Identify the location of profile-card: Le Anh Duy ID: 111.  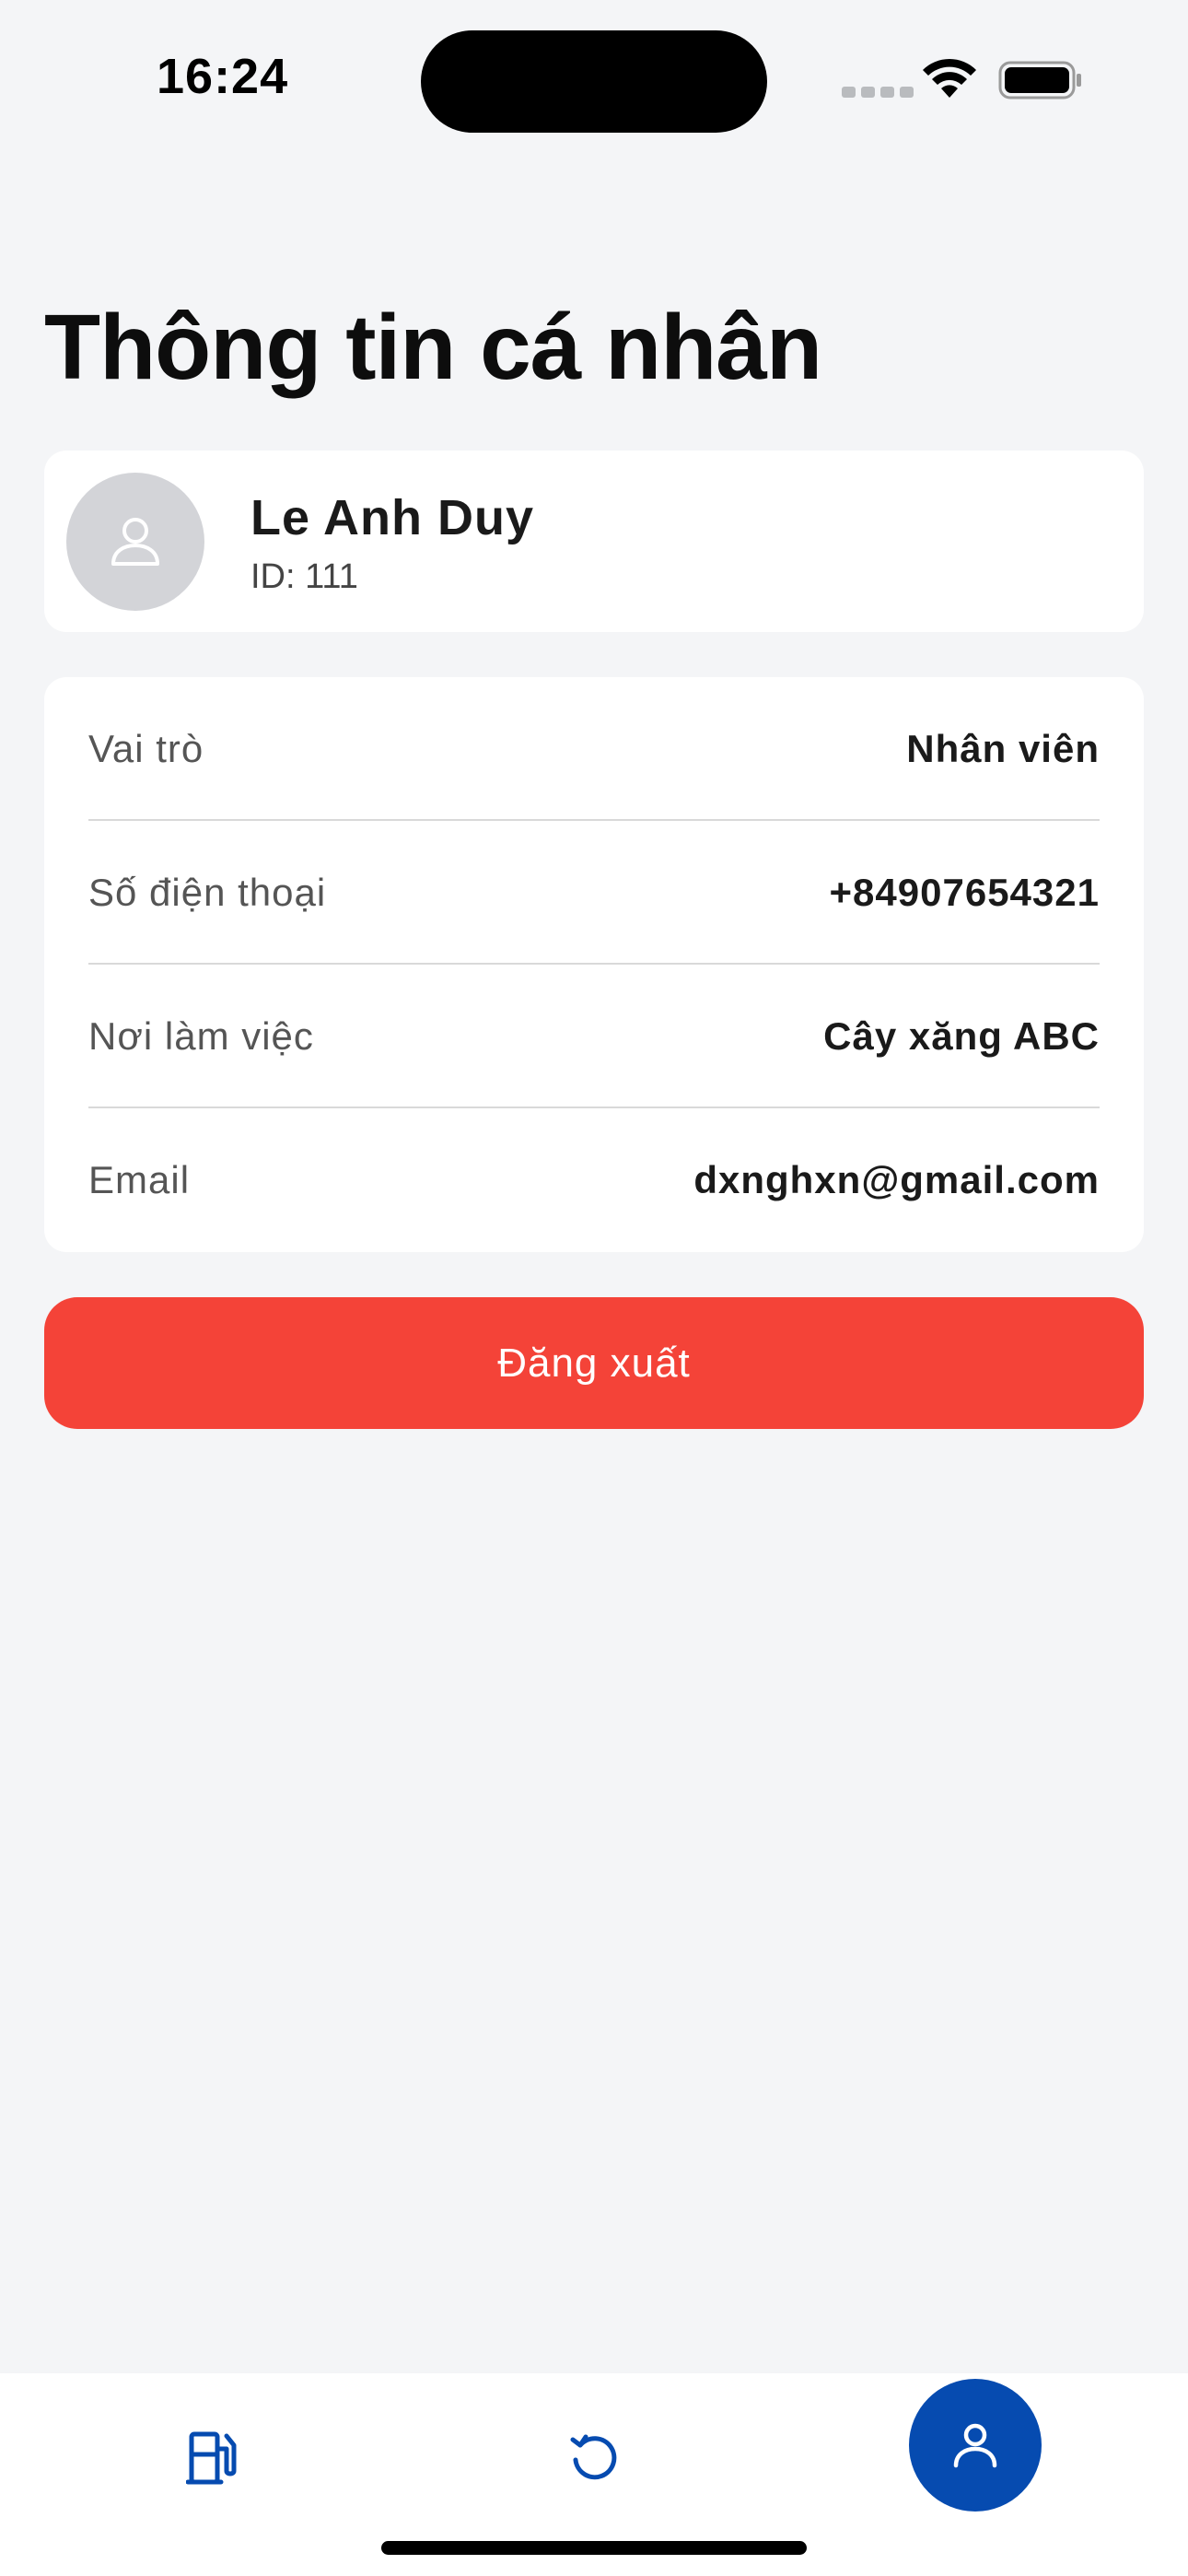
(594, 541).